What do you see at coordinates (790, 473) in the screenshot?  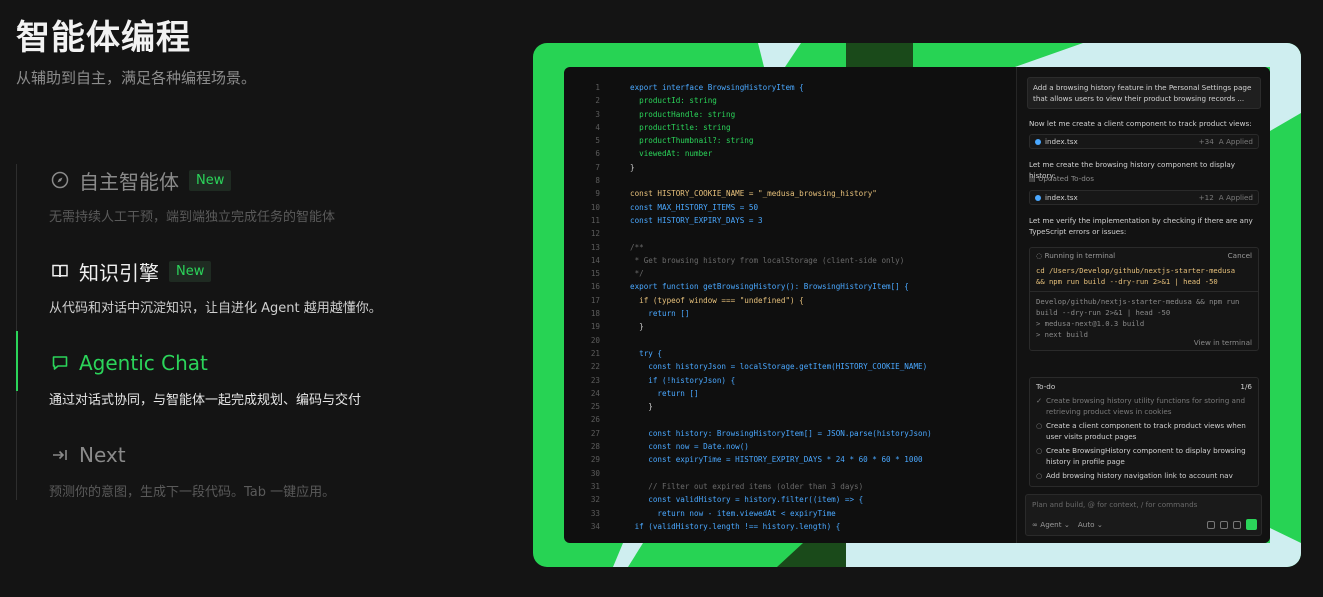 I see `code-line: 30` at bounding box center [790, 473].